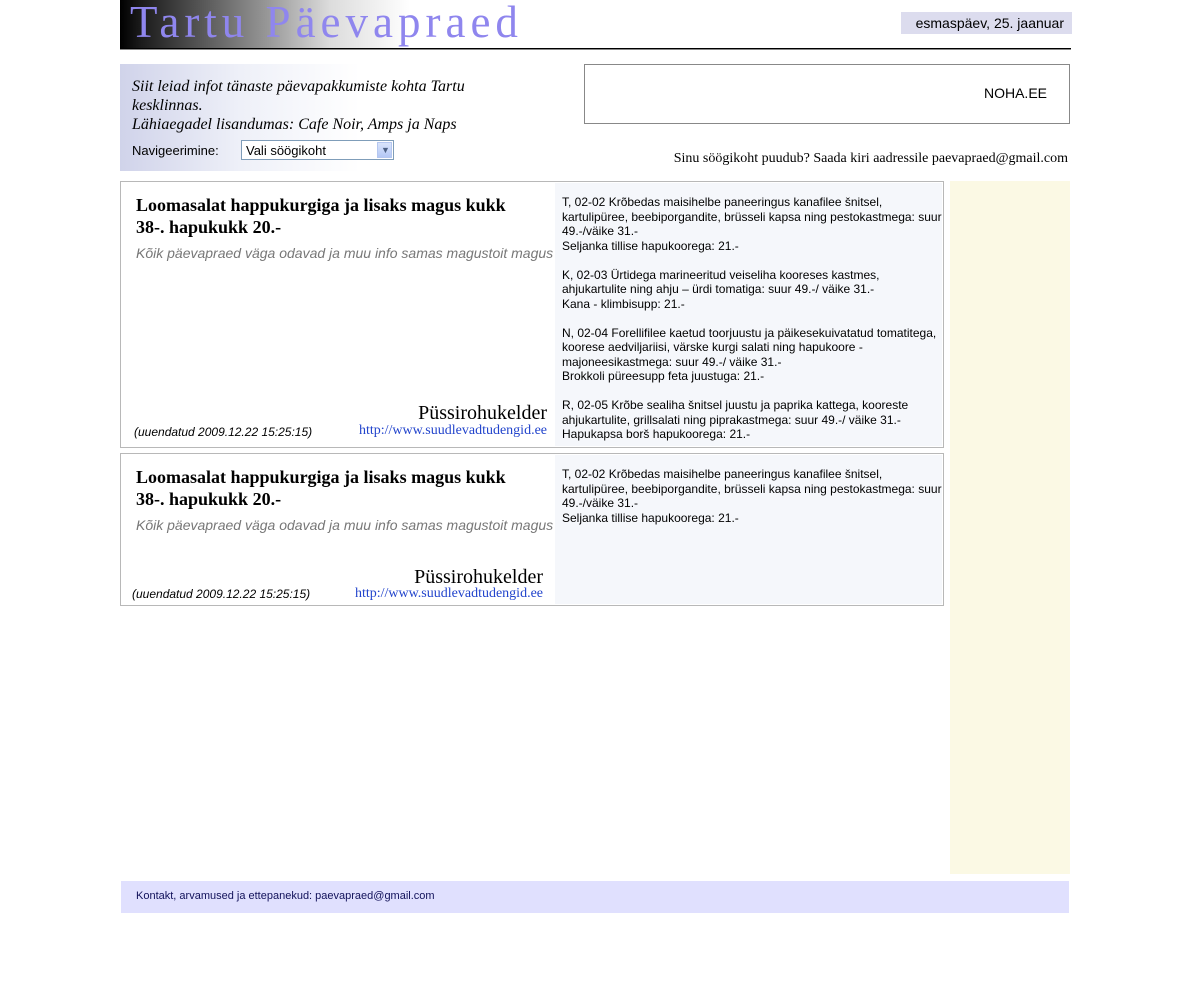  What do you see at coordinates (175, 150) in the screenshot?
I see `navigation-label: Navigeerimine:` at bounding box center [175, 150].